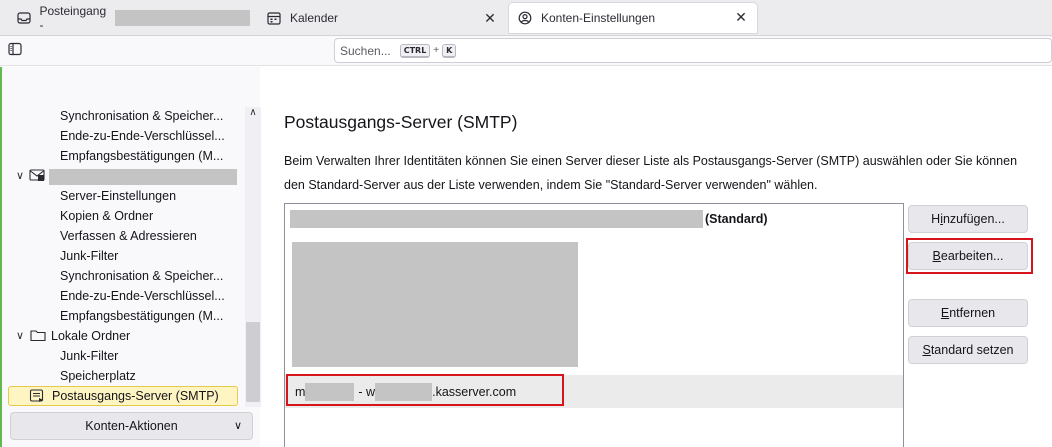  Describe the element at coordinates (936, 256) in the screenshot. I see `access-key: B` at that location.